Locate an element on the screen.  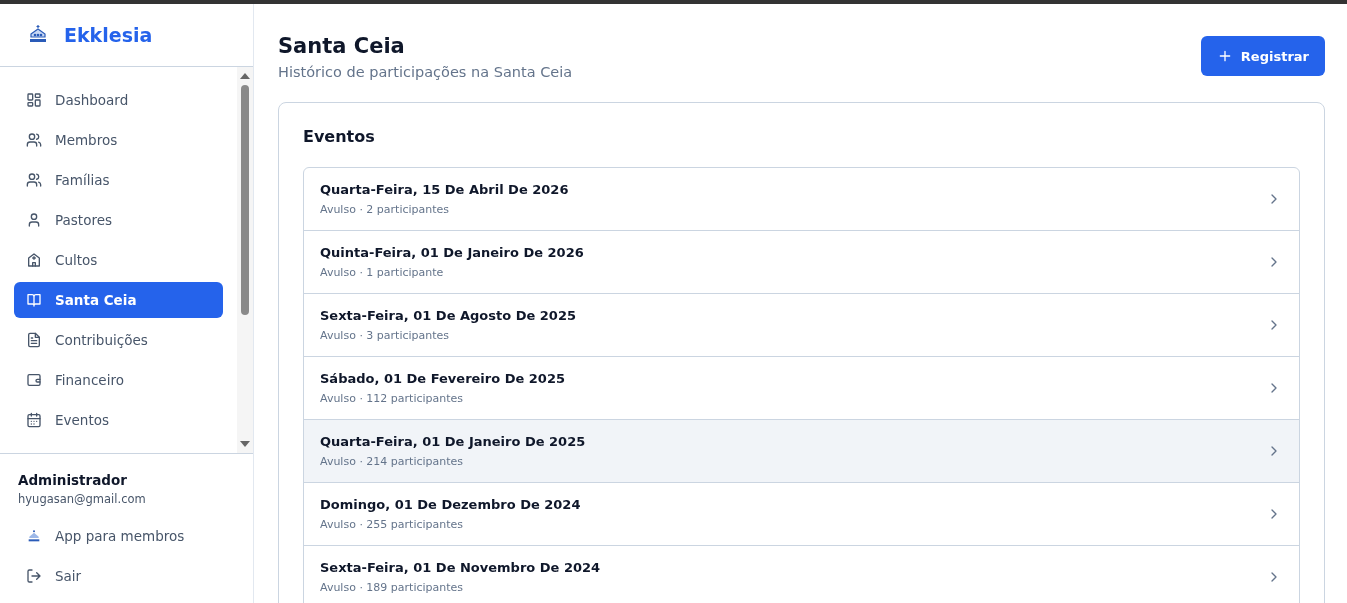
event-date: Sexta-Feira, 01 De Agosto De 2025 is located at coordinates (448, 315).